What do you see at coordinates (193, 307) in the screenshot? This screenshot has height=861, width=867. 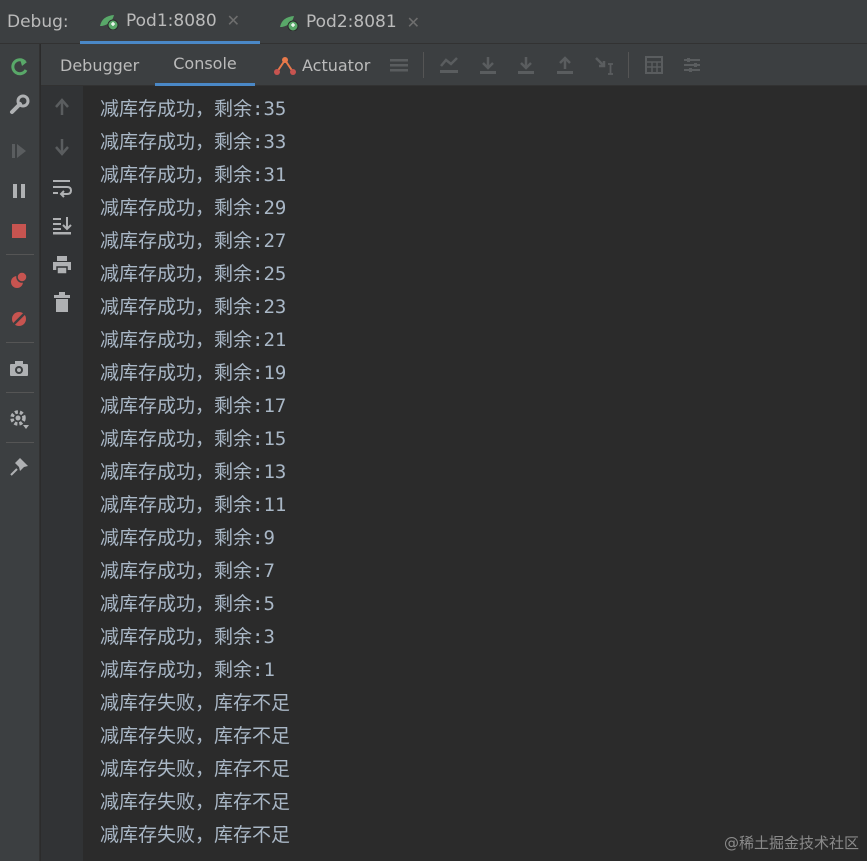 I see `console-line: 减库存成功，剩余:23` at bounding box center [193, 307].